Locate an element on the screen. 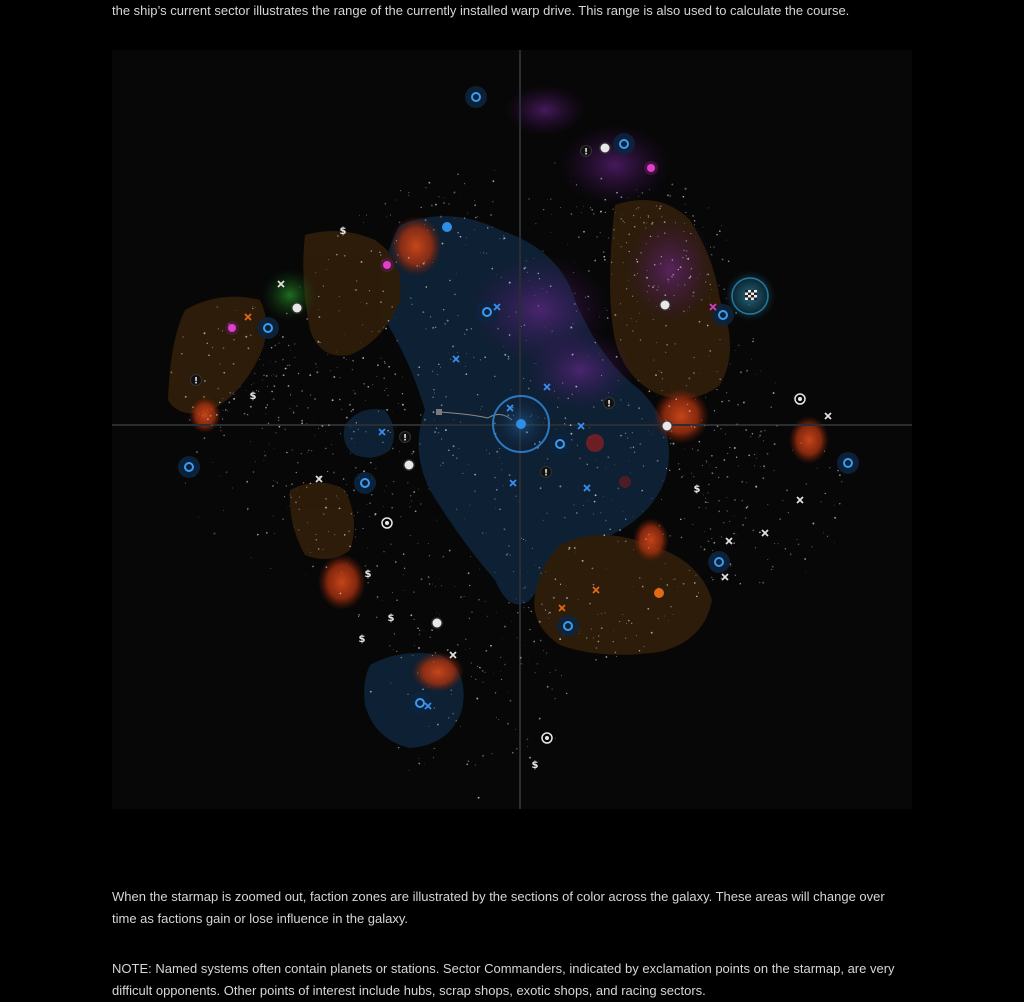  ship-icon is located at coordinates (521, 424).